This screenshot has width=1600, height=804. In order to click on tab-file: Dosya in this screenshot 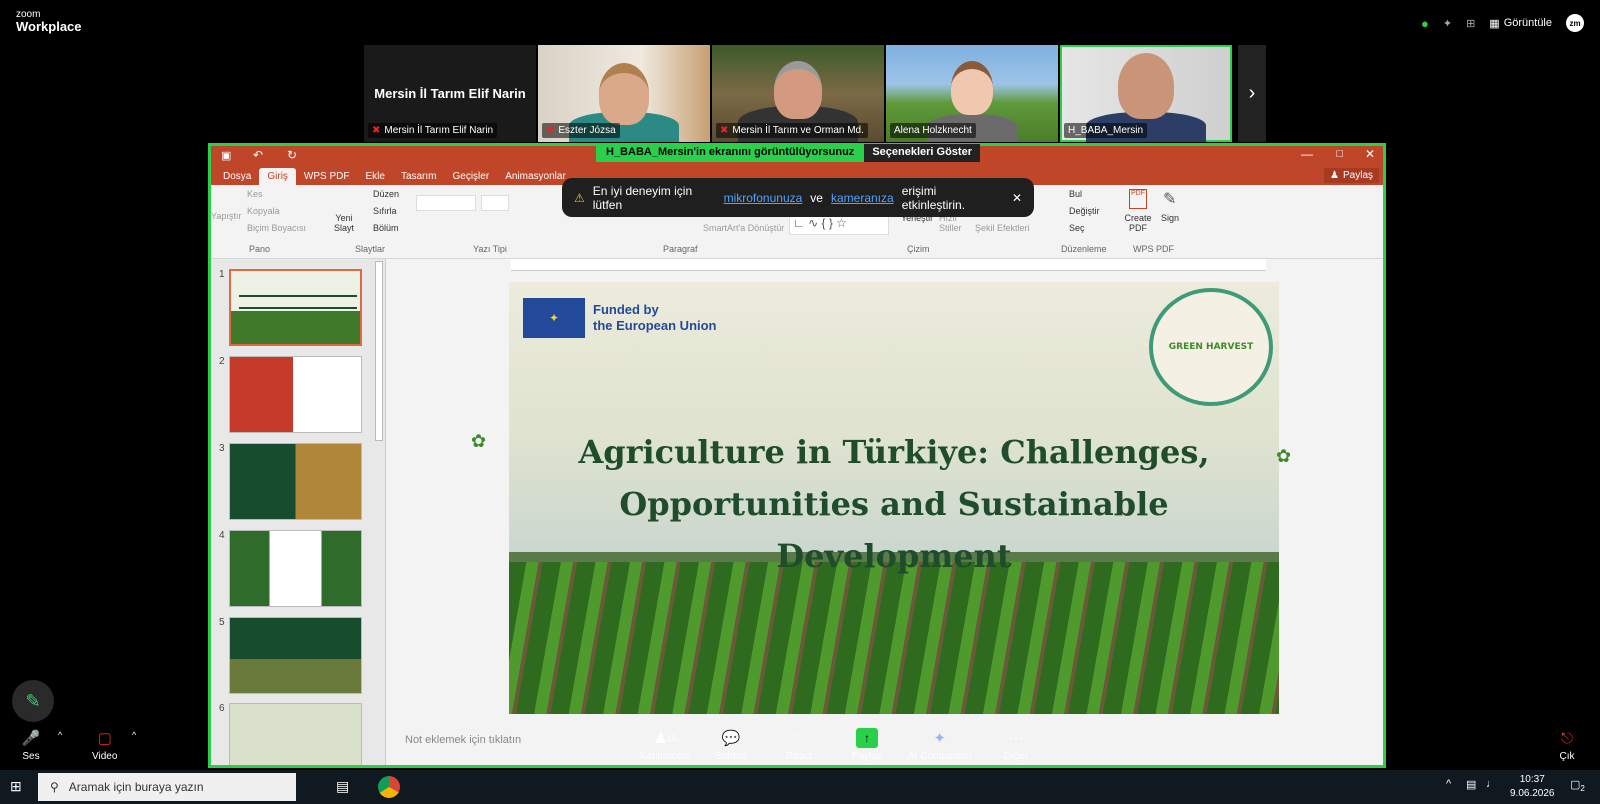, I will do `click(237, 176)`.